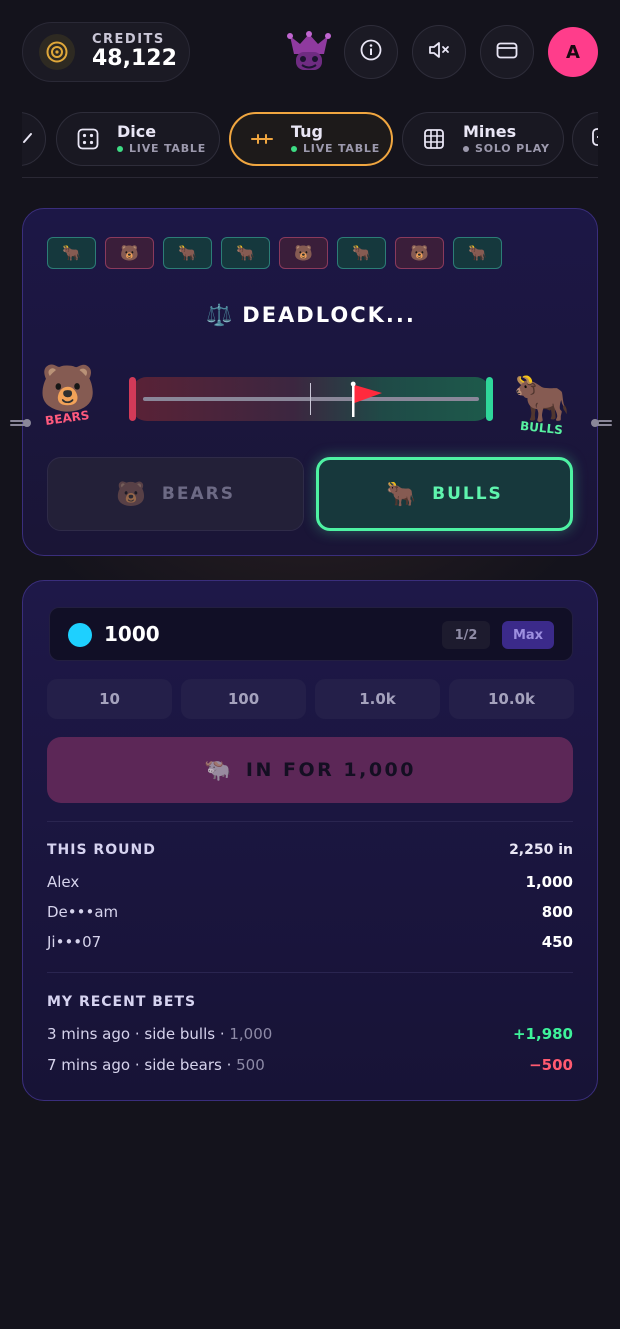 The image size is (620, 1329). What do you see at coordinates (541, 850) in the screenshot?
I see `round-total: 2,250 in` at bounding box center [541, 850].